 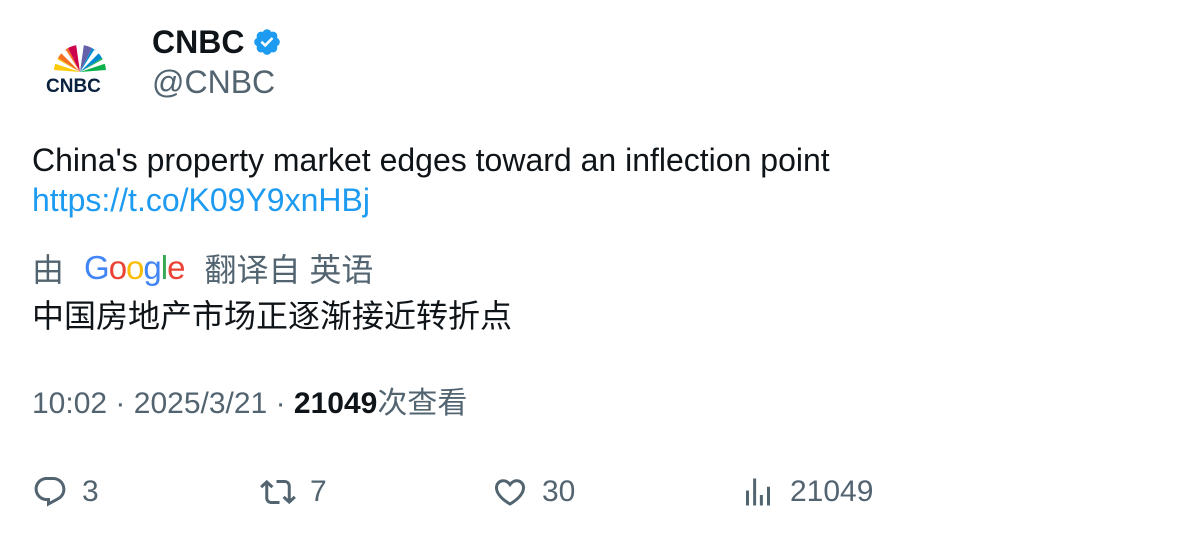 I want to click on reply-icon, so click(x=50, y=492).